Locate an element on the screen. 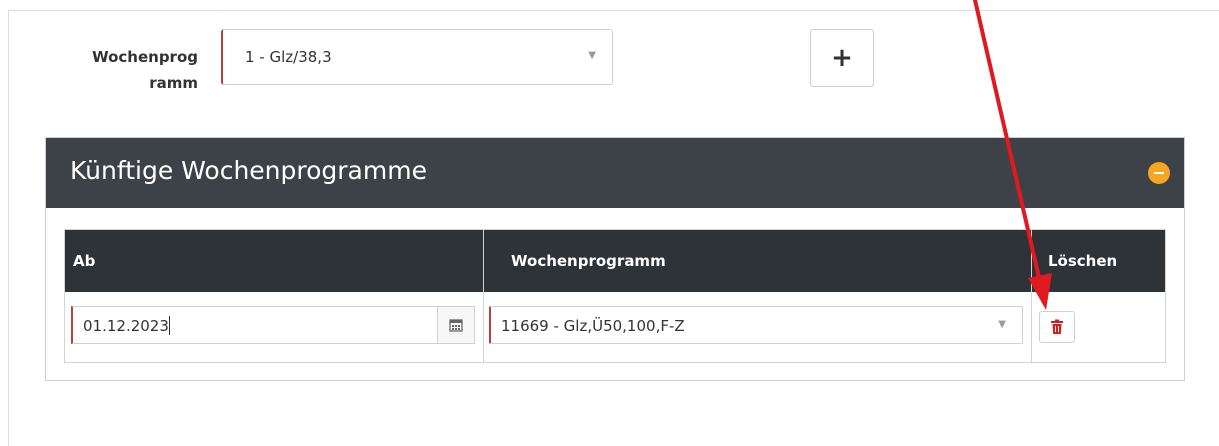 The height and width of the screenshot is (446, 1219). trash-icon is located at coordinates (1057, 326).